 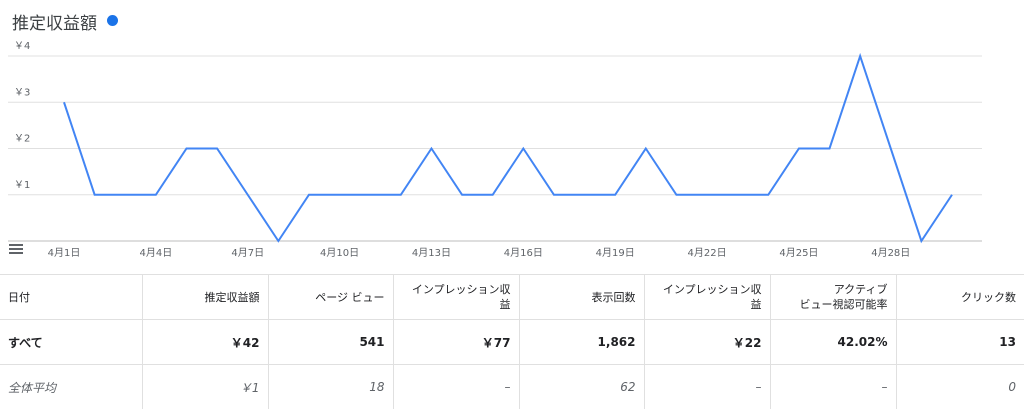 I want to click on x-tick-label: 4月13日, so click(x=431, y=253).